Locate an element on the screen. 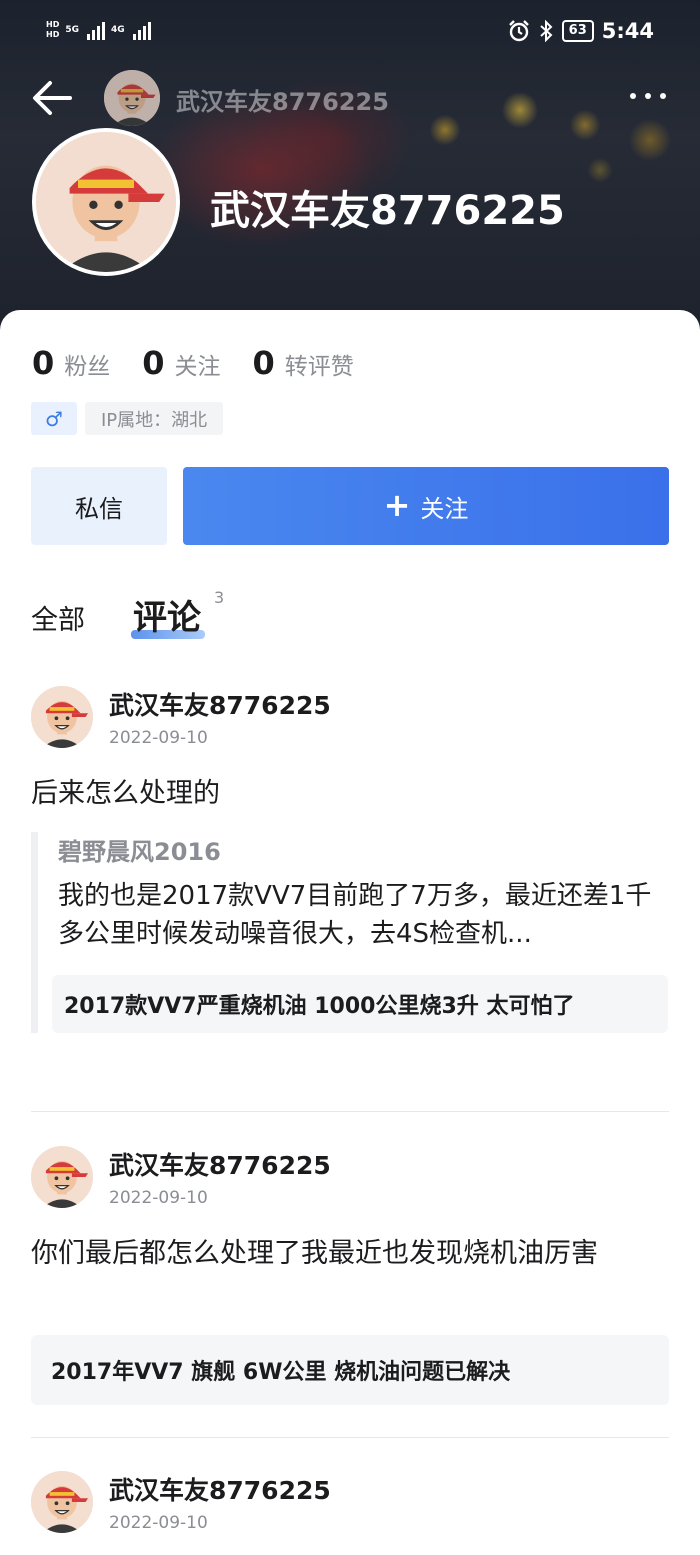 The image size is (700, 1555). profile-avatar is located at coordinates (106, 202).